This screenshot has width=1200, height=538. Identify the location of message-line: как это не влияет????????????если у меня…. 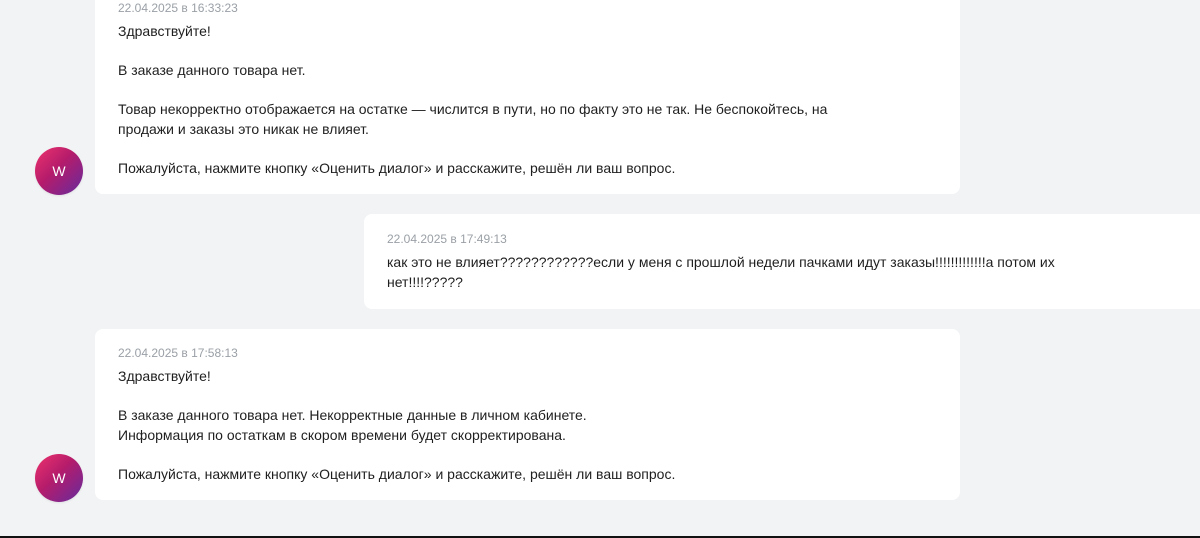
(721, 262).